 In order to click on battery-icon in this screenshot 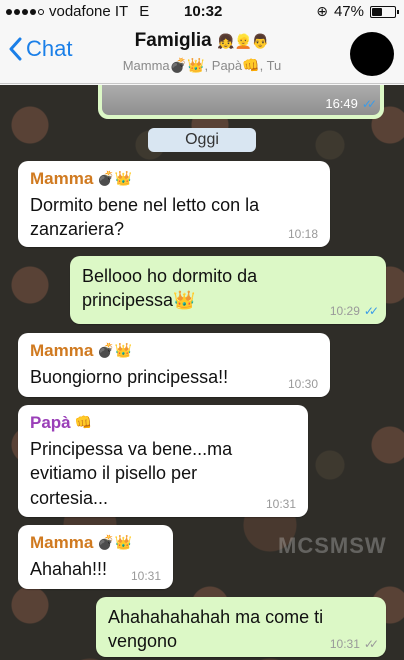, I will do `click(384, 11)`.